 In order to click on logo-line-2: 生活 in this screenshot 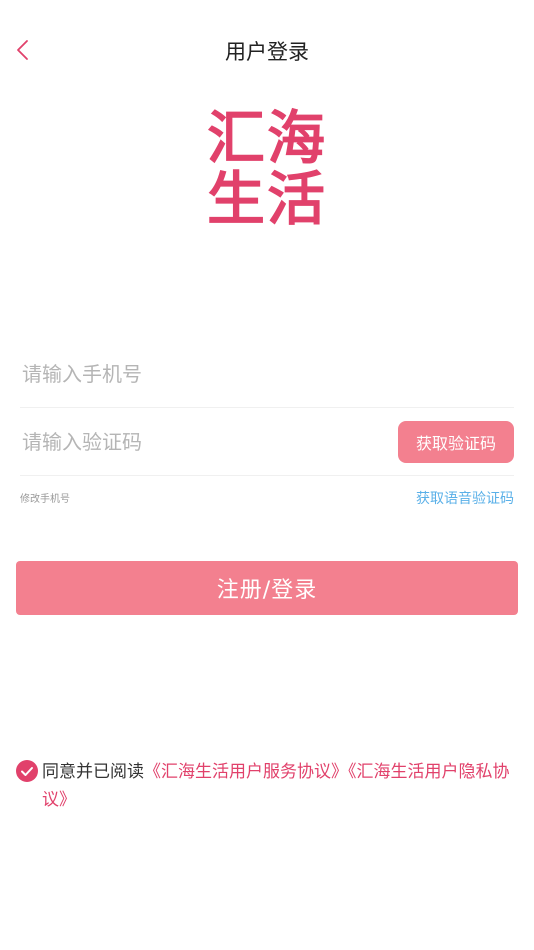, I will do `click(266, 198)`.